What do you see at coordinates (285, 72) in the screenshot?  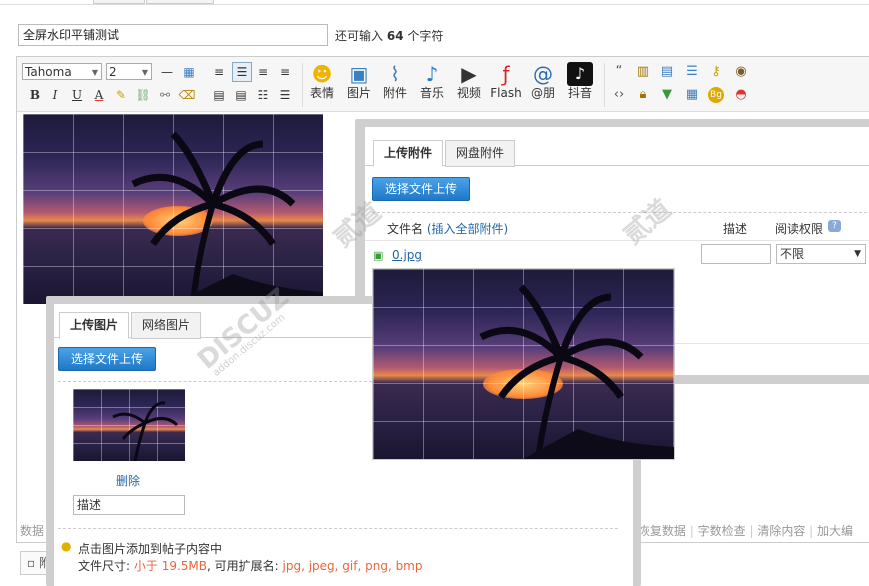 I see `align-right-icon: ≡` at bounding box center [285, 72].